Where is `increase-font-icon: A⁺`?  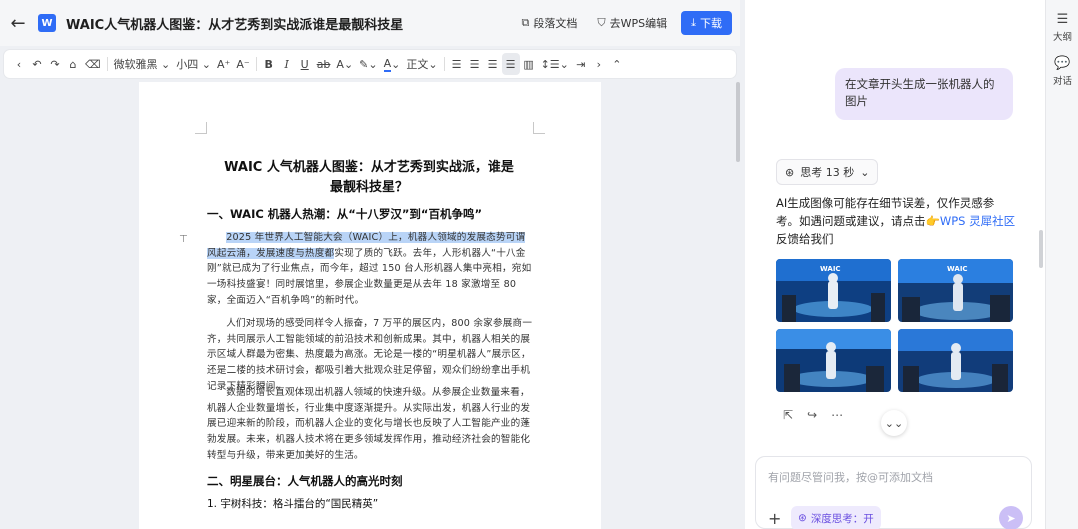
increase-font-icon: A⁺ is located at coordinates (223, 64).